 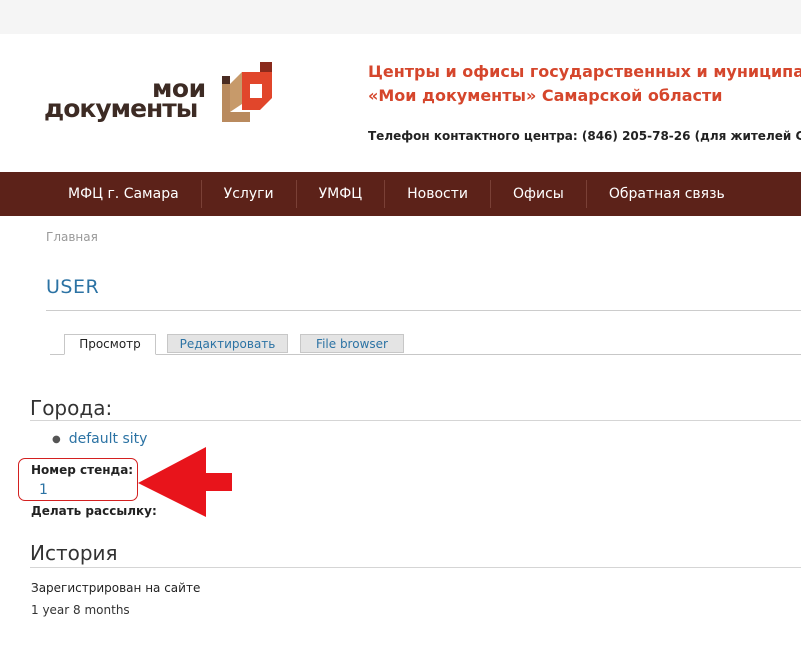 I want to click on list-item: ● default sity, so click(x=99, y=439).